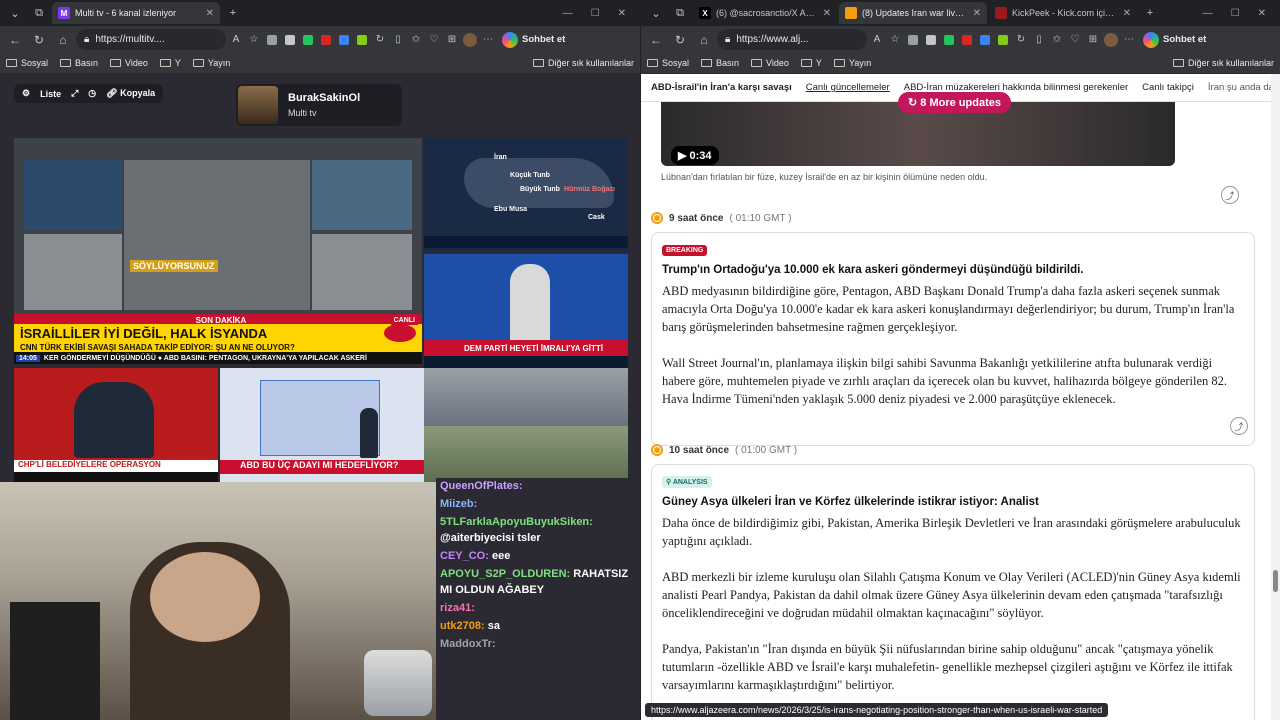 The image size is (1280, 720). What do you see at coordinates (464, 556) in the screenshot?
I see `chat-username: CEY_CO:` at bounding box center [464, 556].